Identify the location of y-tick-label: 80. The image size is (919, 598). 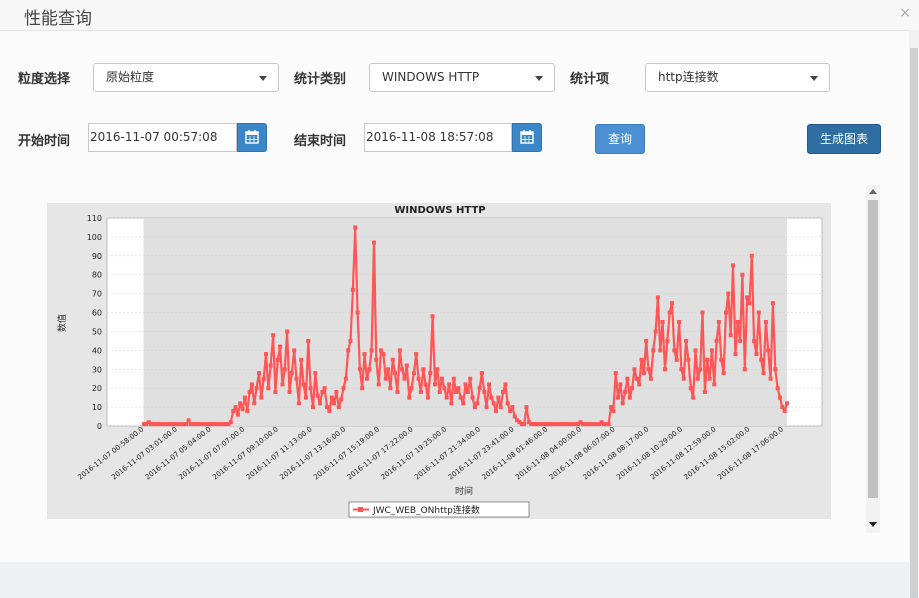
(97, 275).